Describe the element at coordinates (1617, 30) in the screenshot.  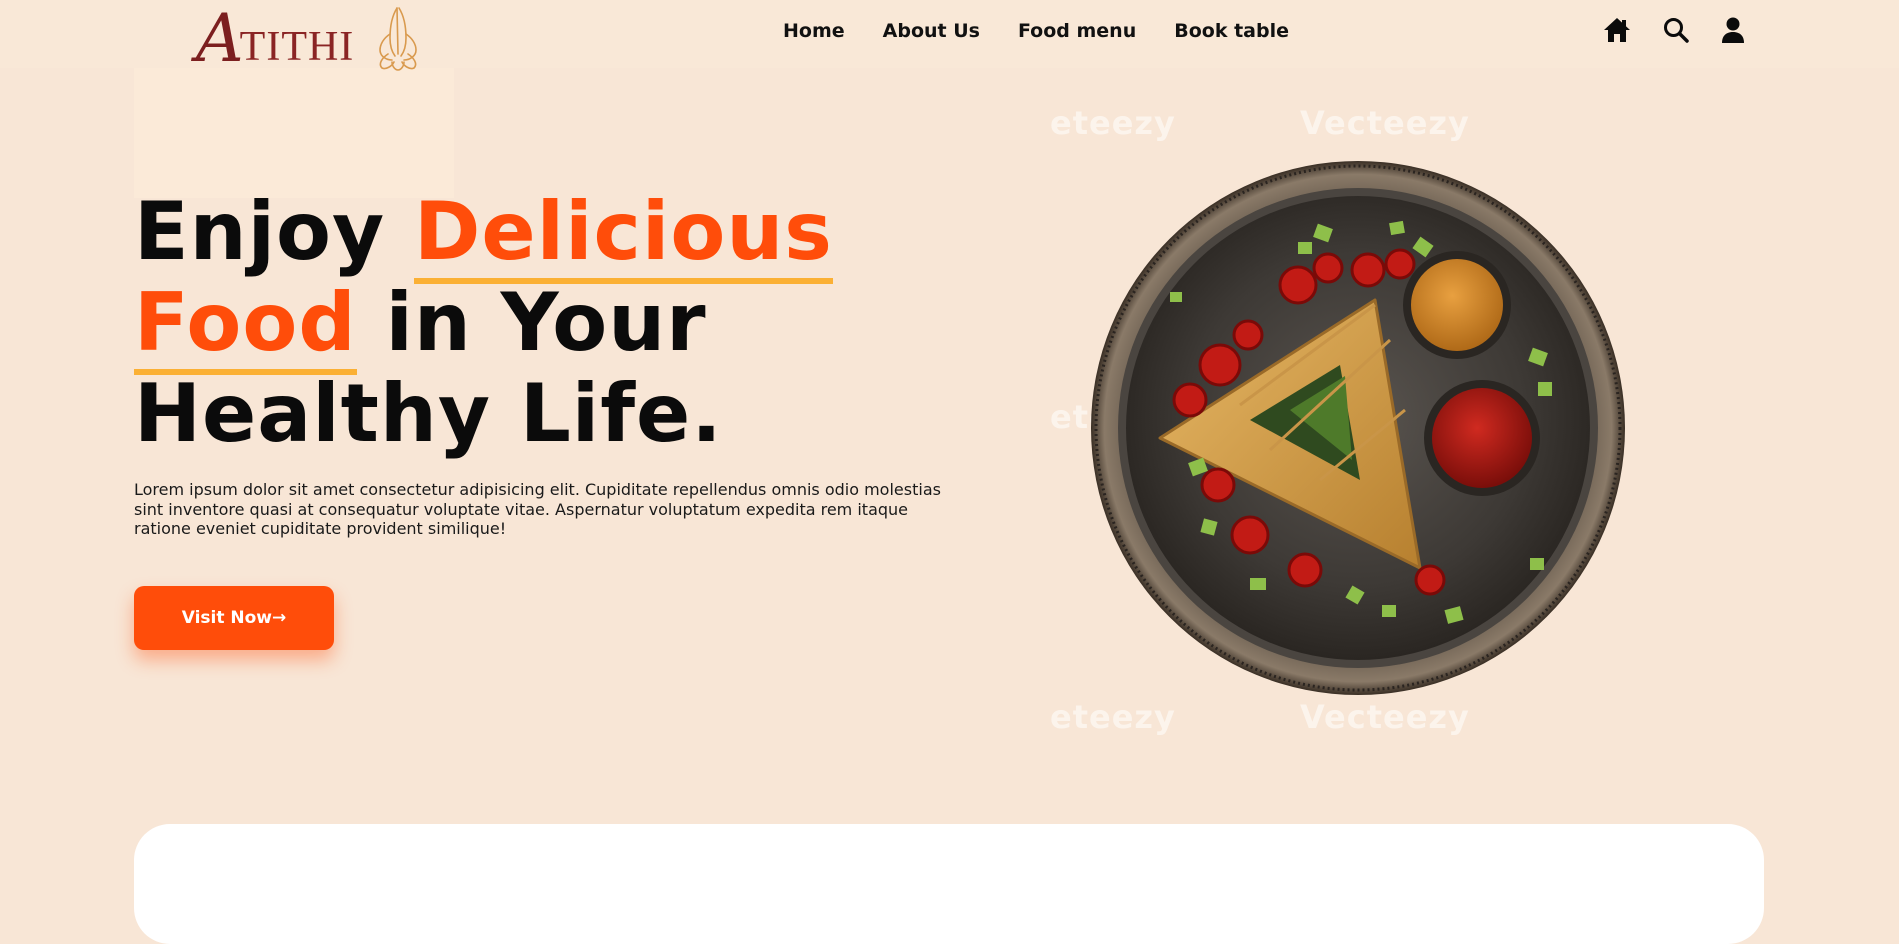
I see `home-icon` at that location.